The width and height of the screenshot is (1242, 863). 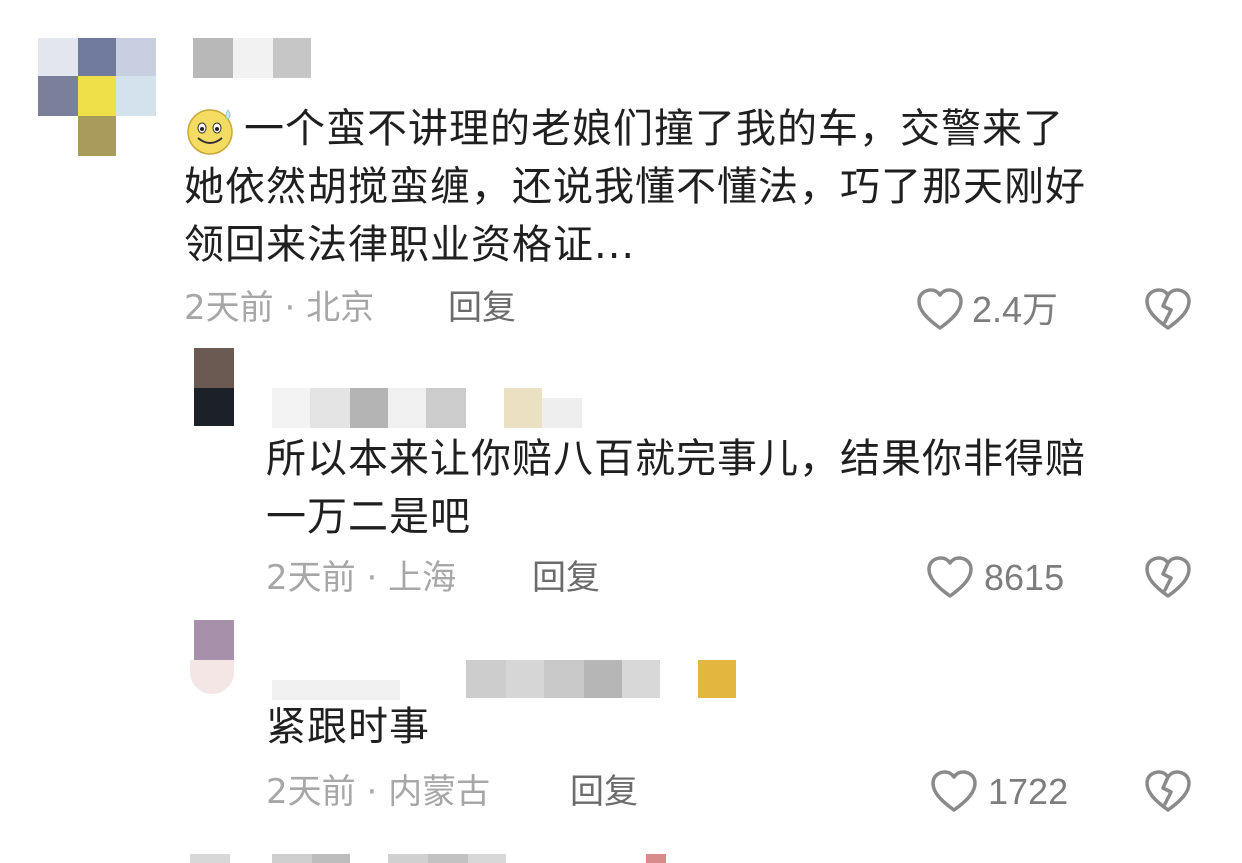 What do you see at coordinates (440, 858) in the screenshot?
I see `next-comment-blurred` at bounding box center [440, 858].